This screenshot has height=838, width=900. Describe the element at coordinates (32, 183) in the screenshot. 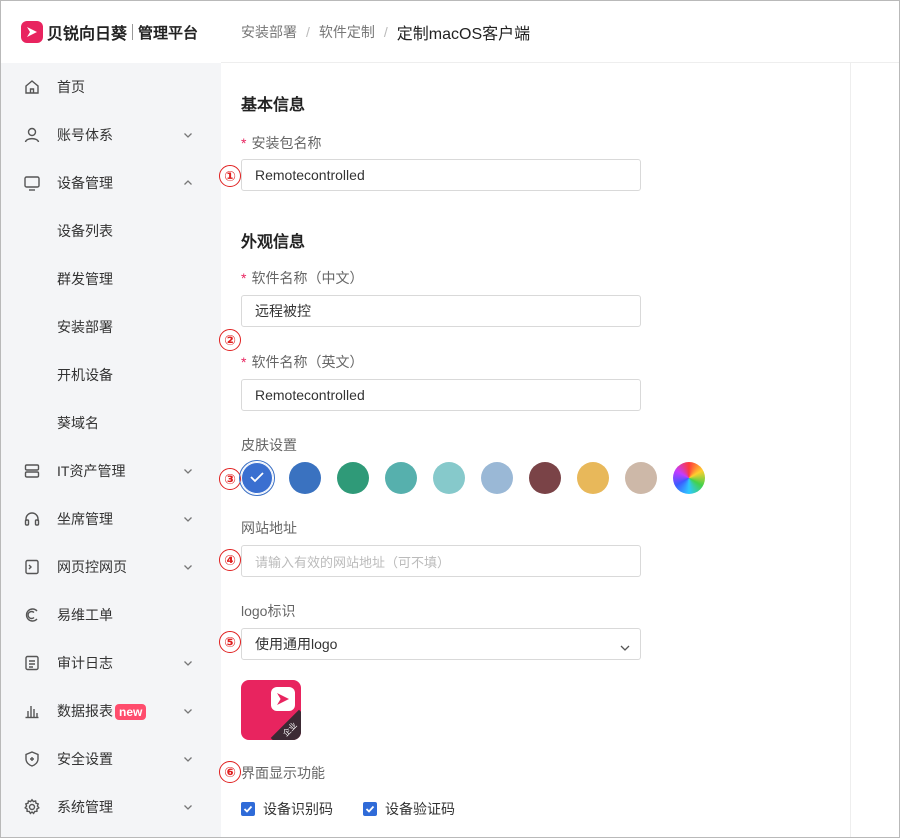

I see `monitor-icon` at that location.